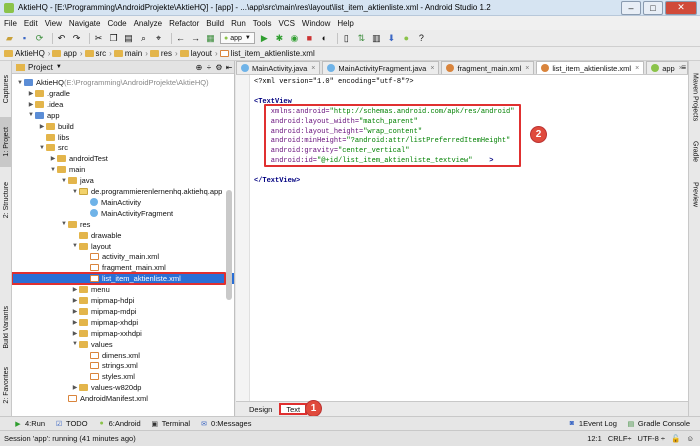 The width and height of the screenshot is (700, 446). What do you see at coordinates (170, 423) in the screenshot?
I see `tool-window-terminal: ▣ Terminal` at bounding box center [170, 423].